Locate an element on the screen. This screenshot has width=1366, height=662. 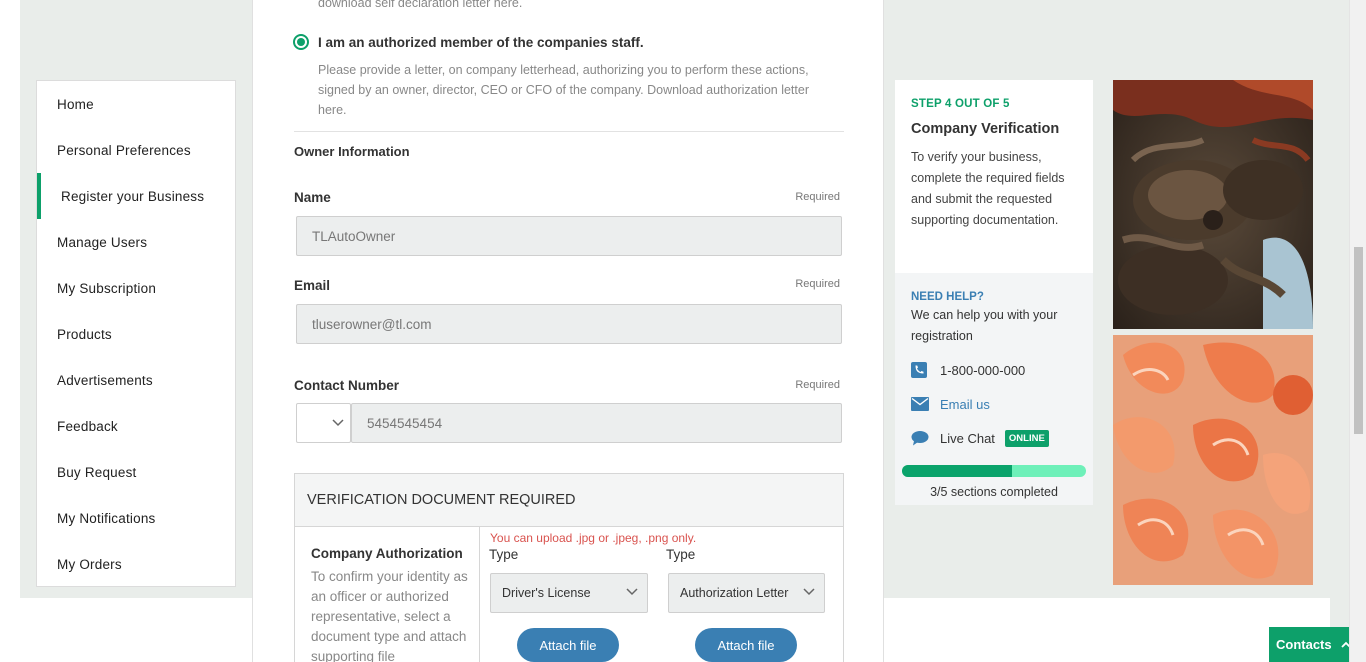
sidebar-item-label: Advertisements is located at coordinates (105, 380).